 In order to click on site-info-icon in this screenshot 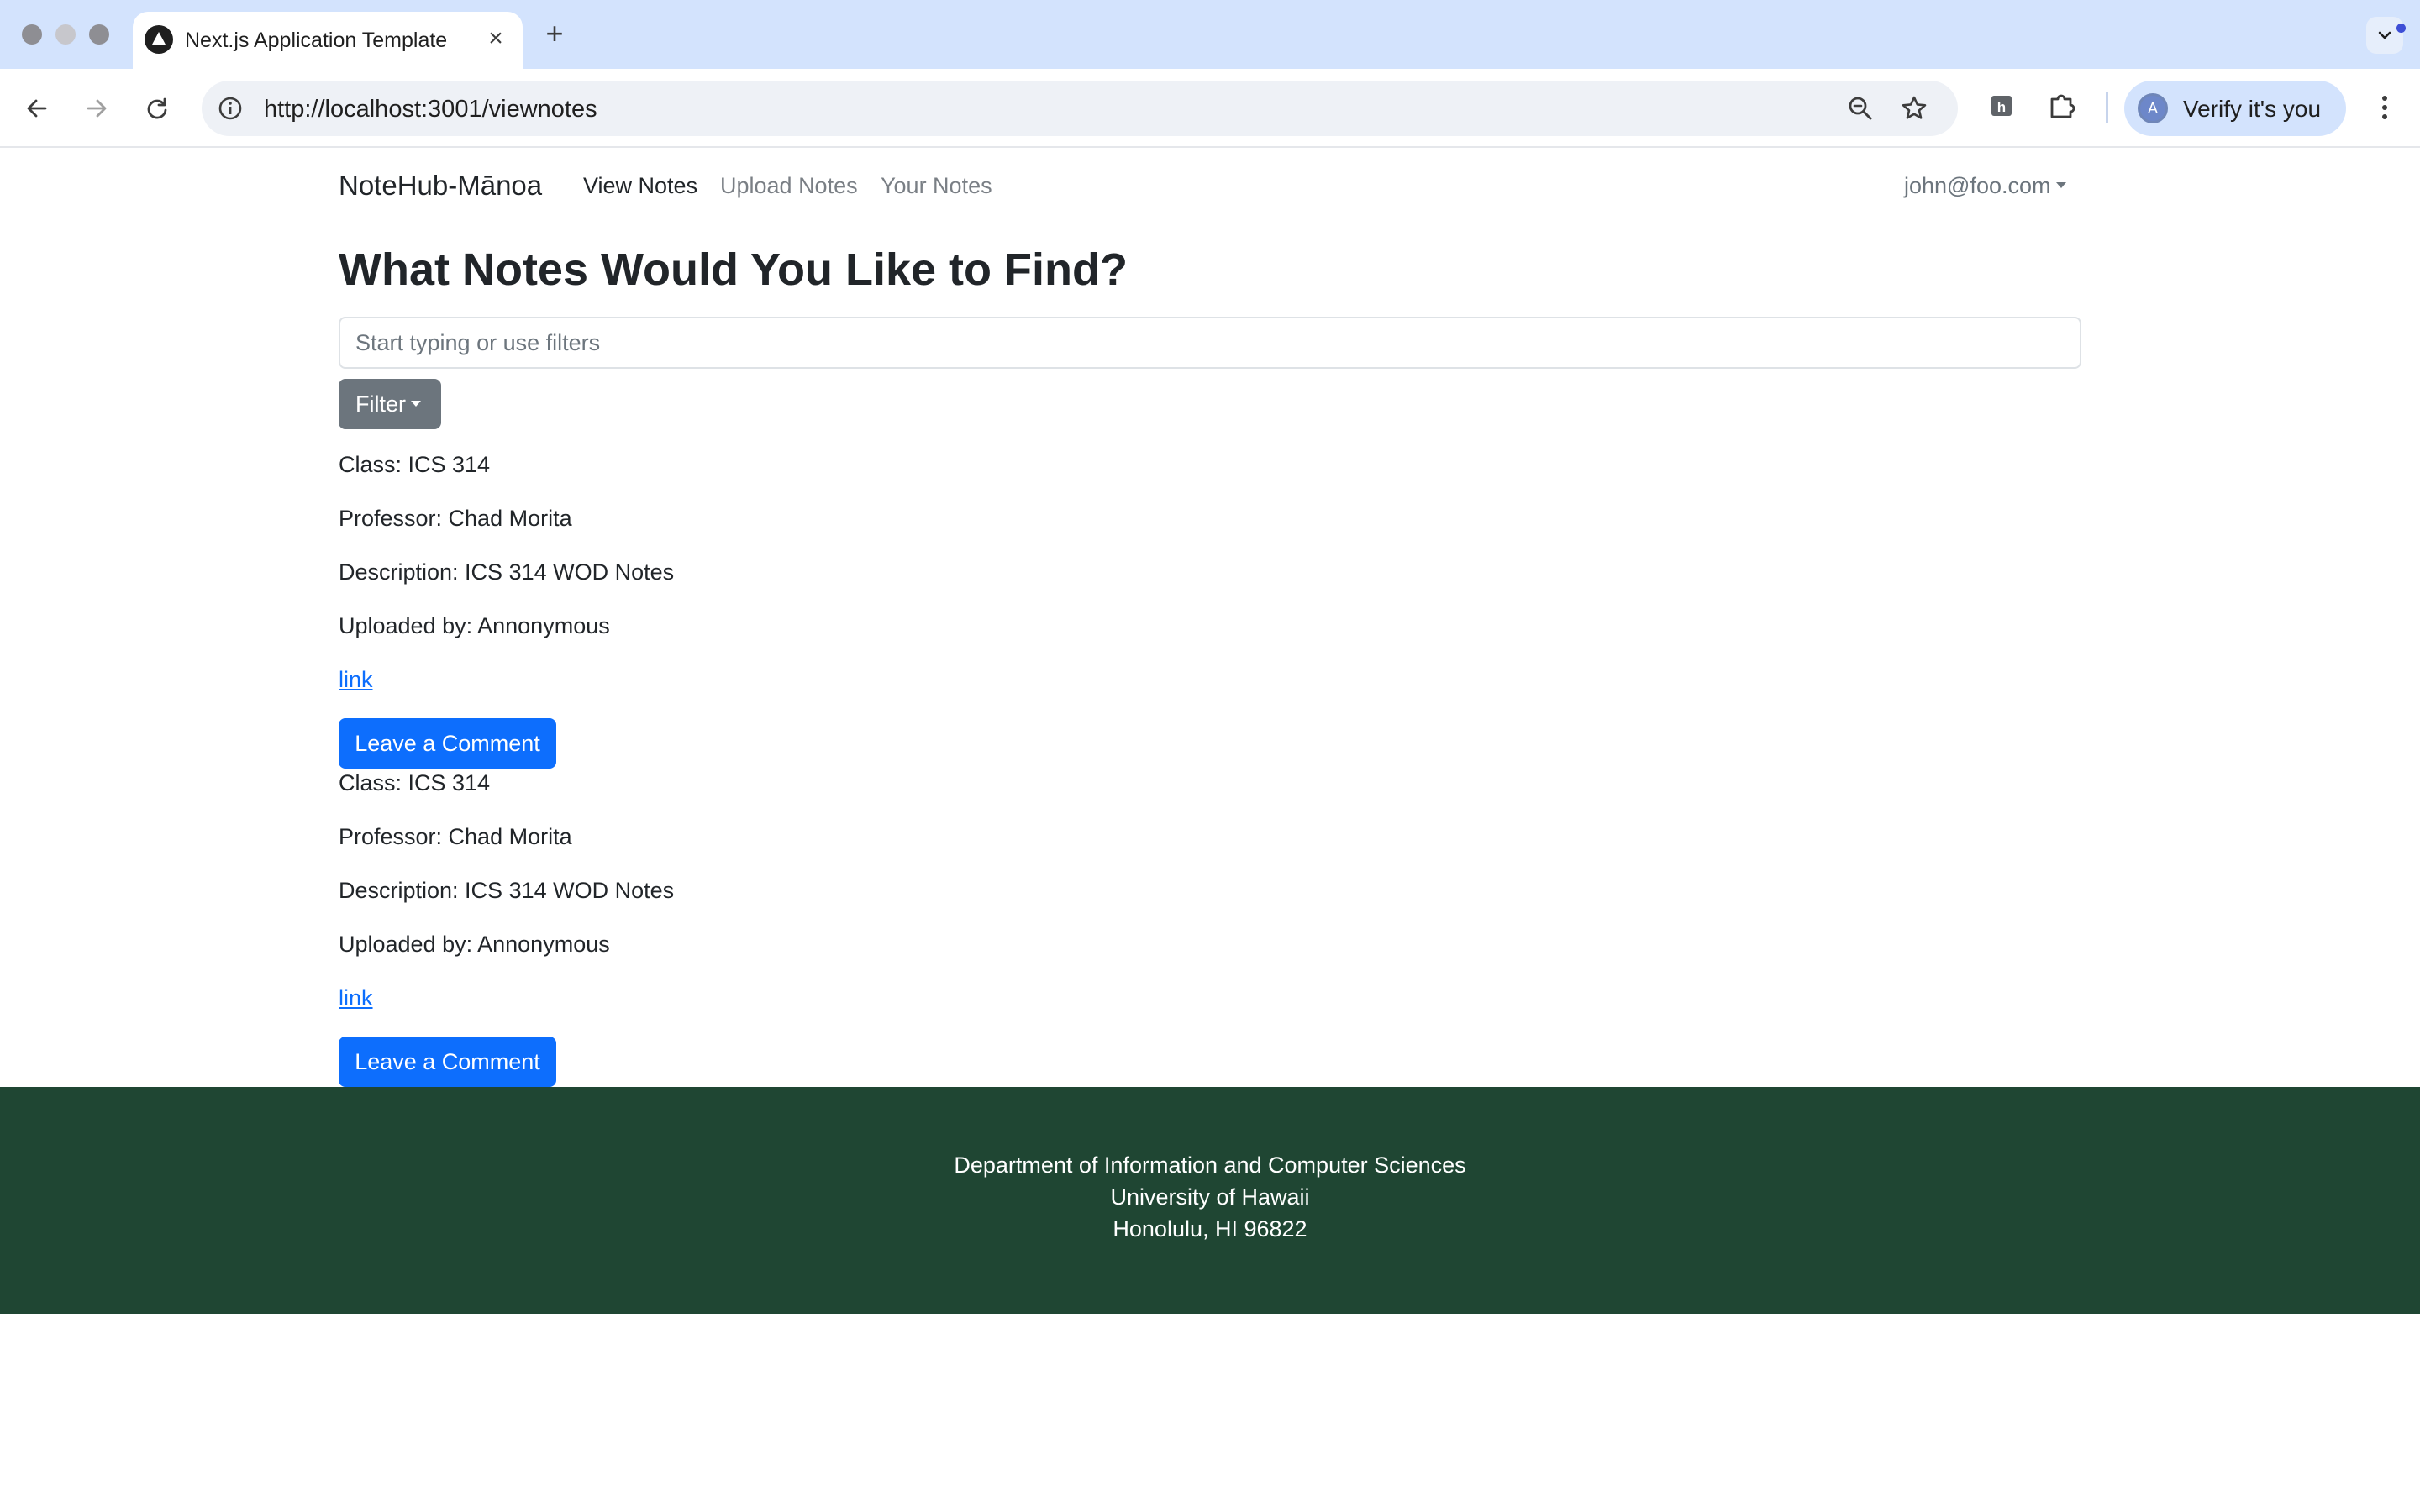, I will do `click(230, 108)`.